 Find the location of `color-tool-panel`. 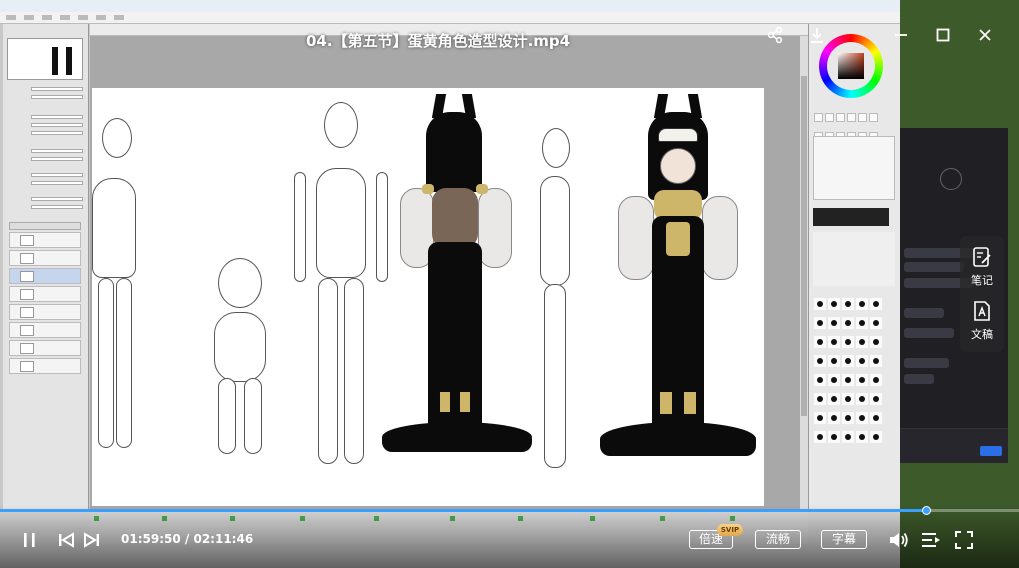

color-tool-panel is located at coordinates (854, 267).